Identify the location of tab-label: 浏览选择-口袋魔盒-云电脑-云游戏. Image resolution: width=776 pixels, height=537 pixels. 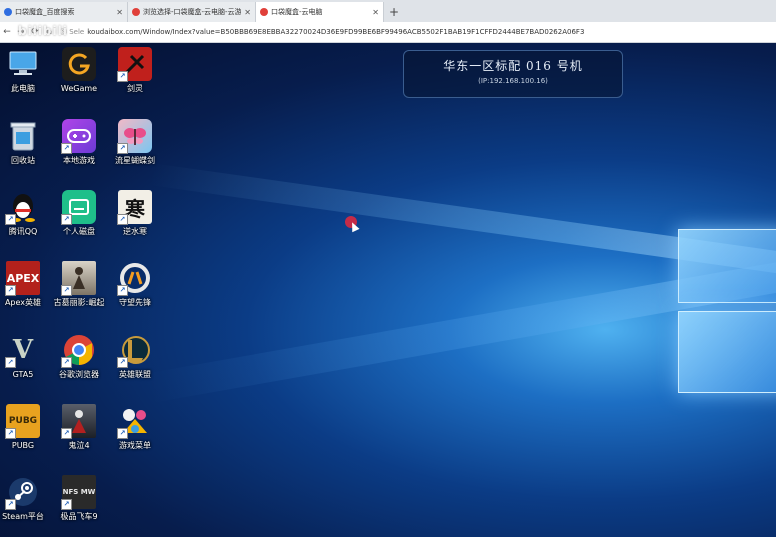
(192, 12).